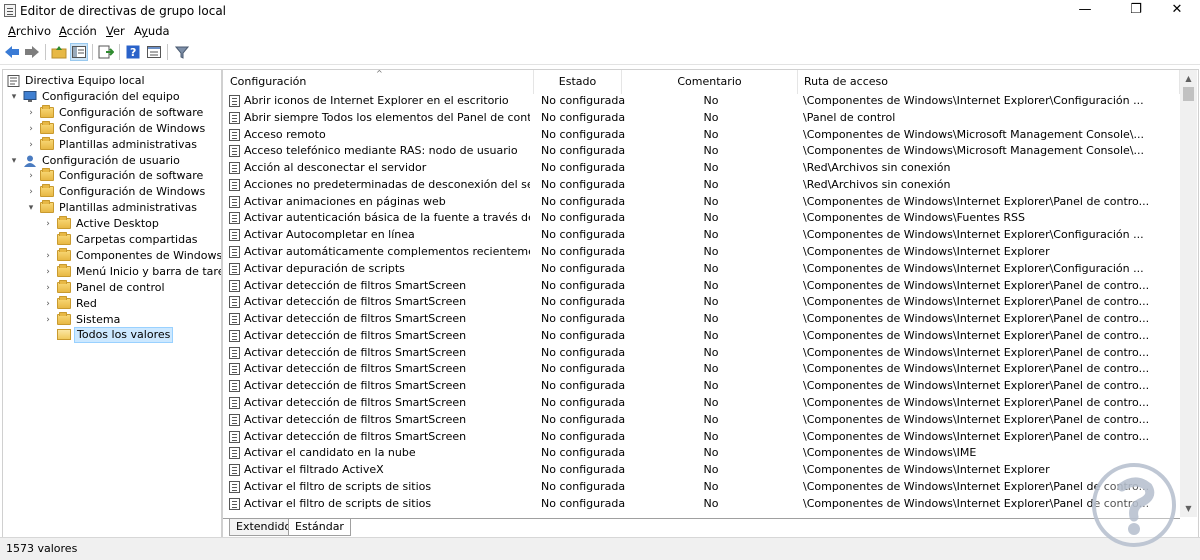  Describe the element at coordinates (133, 52) in the screenshot. I see `help-icon: ?` at that location.